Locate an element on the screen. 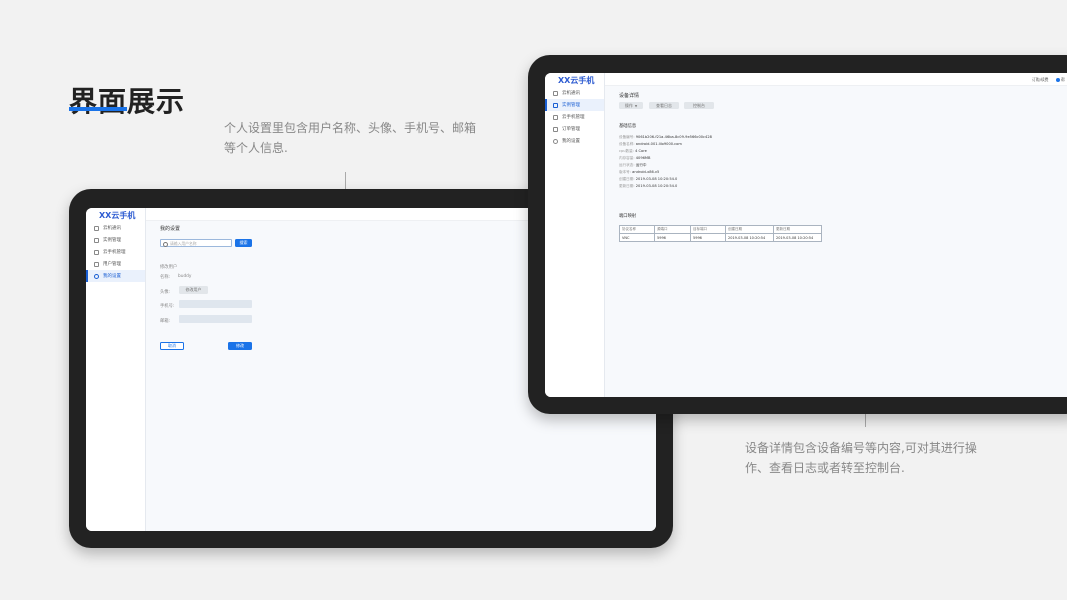 The height and width of the screenshot is (600, 1067). settings-caption: 个人设置里包含用户名称、头像、手机号、邮箱等个人信息. is located at coordinates (350, 138).